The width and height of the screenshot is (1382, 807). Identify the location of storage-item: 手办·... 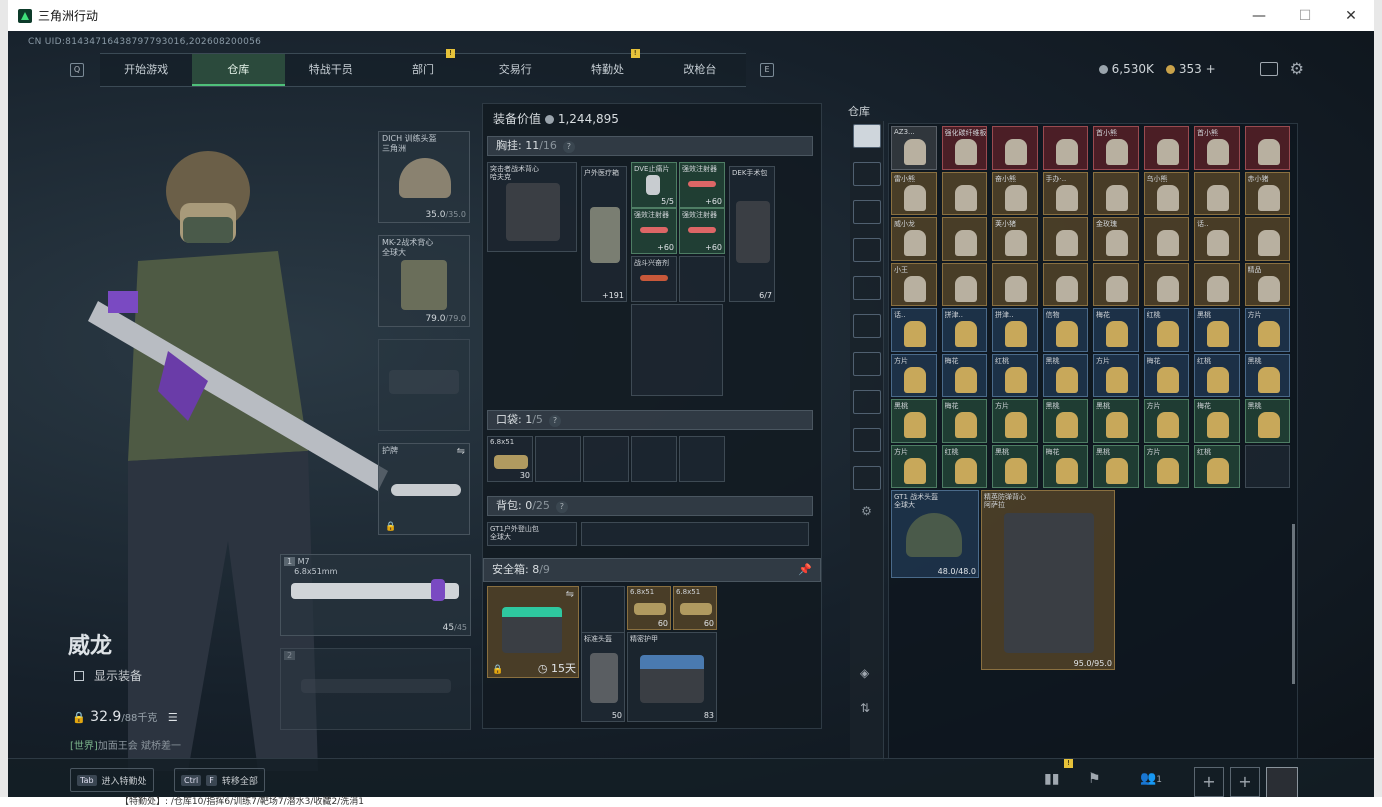
(1065, 193).